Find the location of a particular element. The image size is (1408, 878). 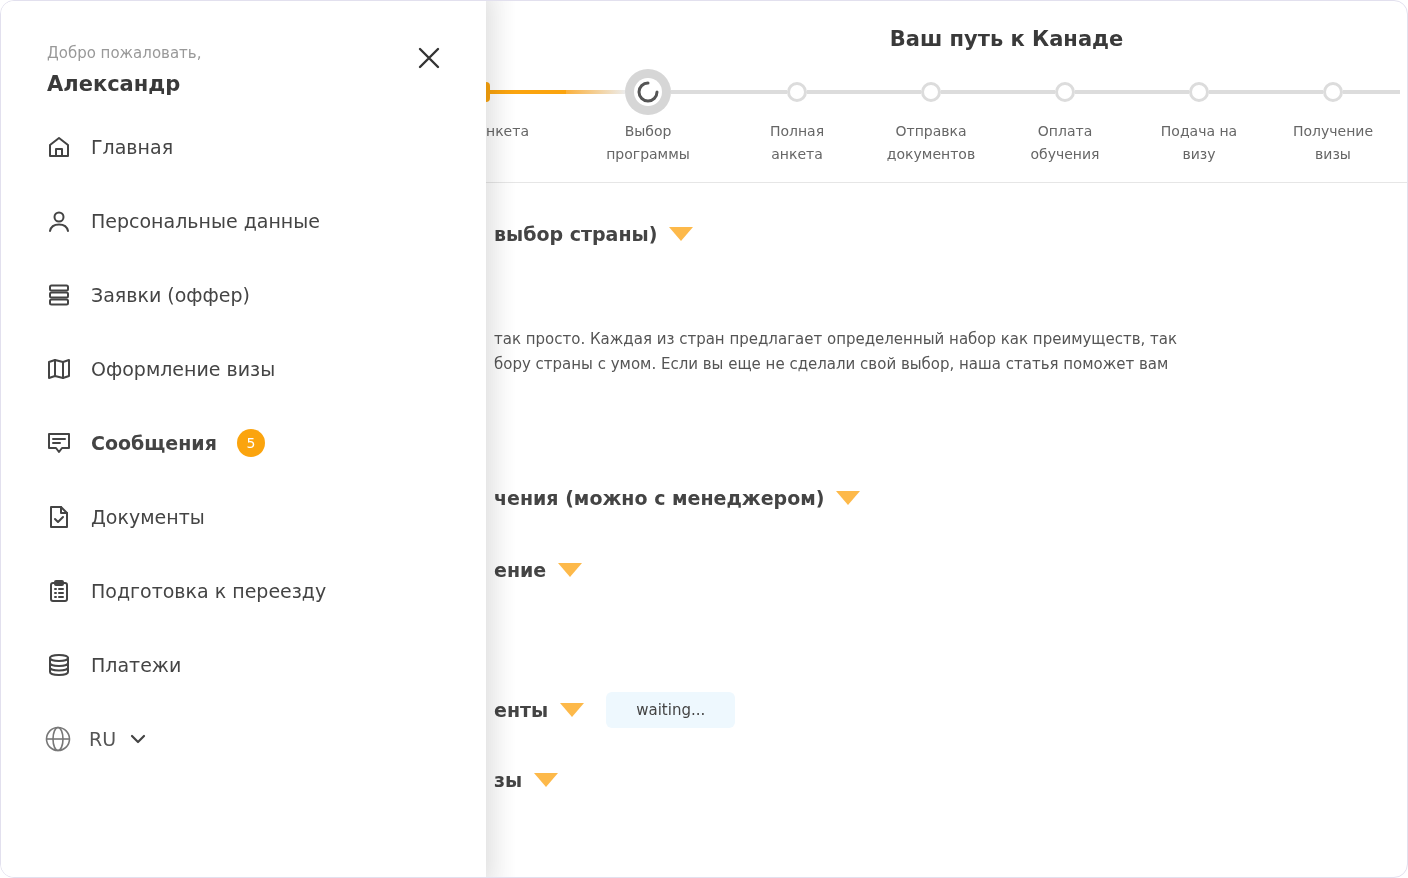

menu-item: Заявки (оффер) is located at coordinates (170, 295).